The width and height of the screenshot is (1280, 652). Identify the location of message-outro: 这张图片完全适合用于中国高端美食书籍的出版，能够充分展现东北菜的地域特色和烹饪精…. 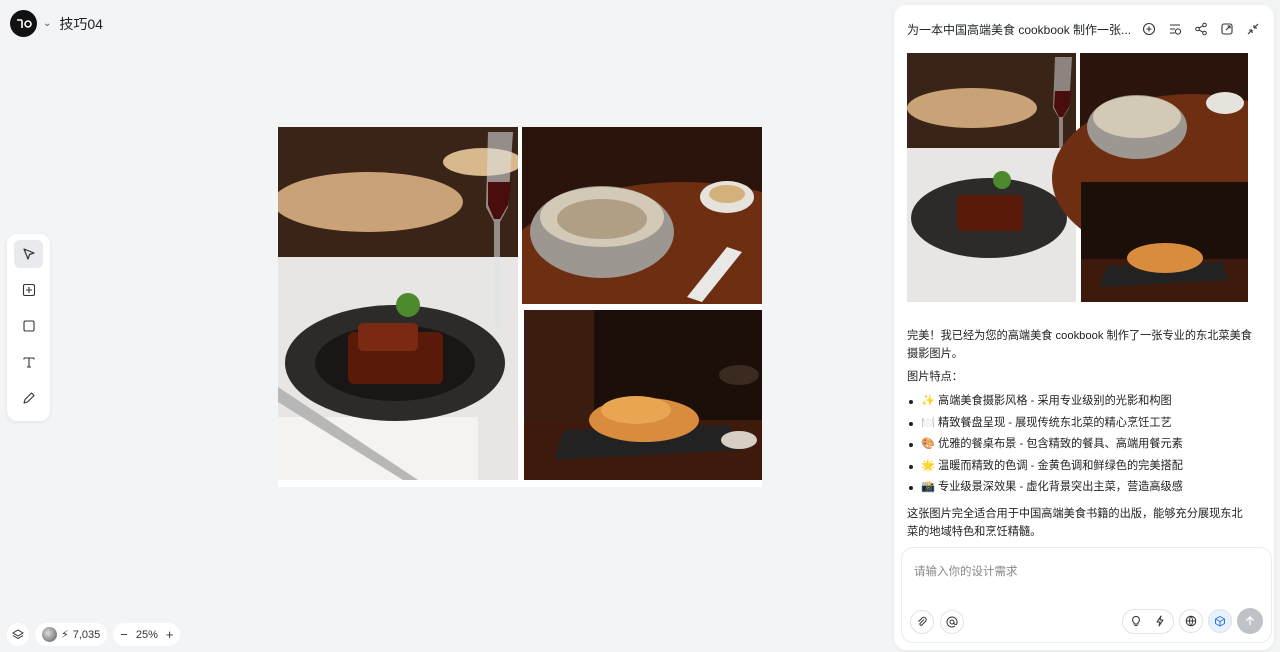
(1075, 522).